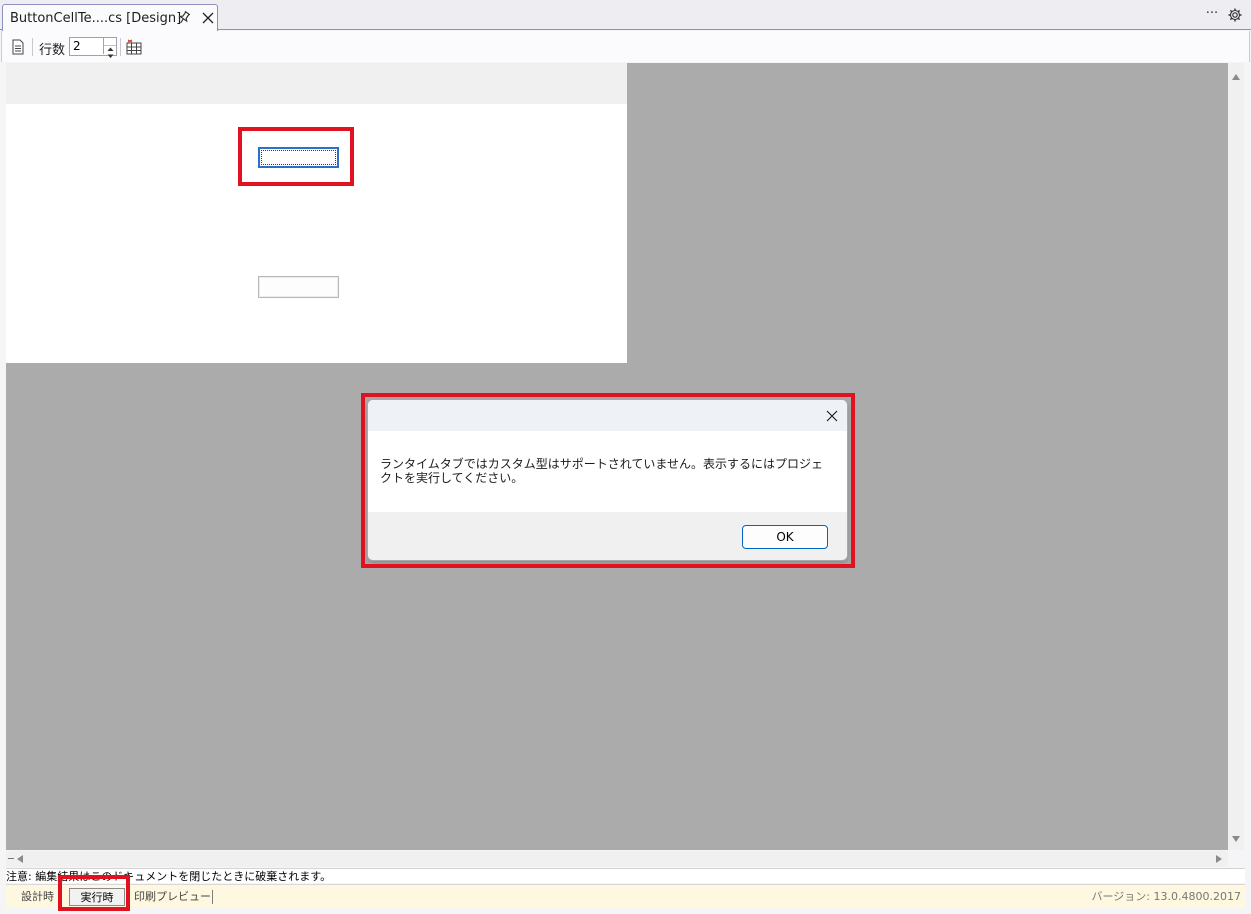 The width and height of the screenshot is (1251, 914). I want to click on stepper-down-icon, so click(109, 52).